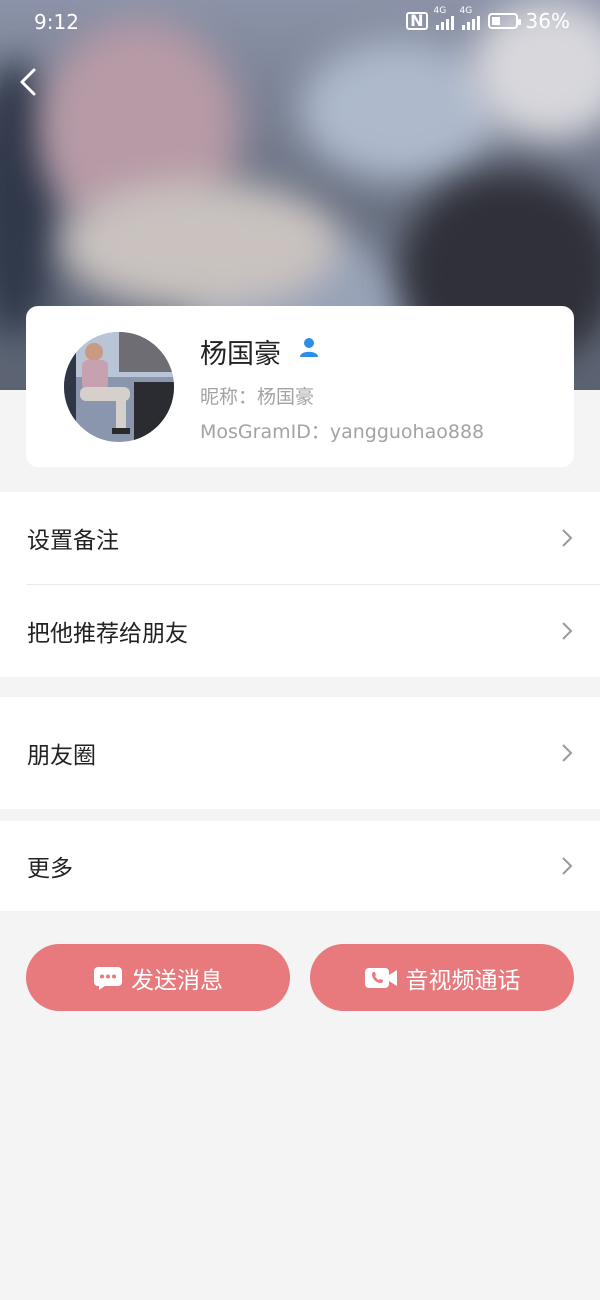  I want to click on chevron-left-icon, so click(28, 82).